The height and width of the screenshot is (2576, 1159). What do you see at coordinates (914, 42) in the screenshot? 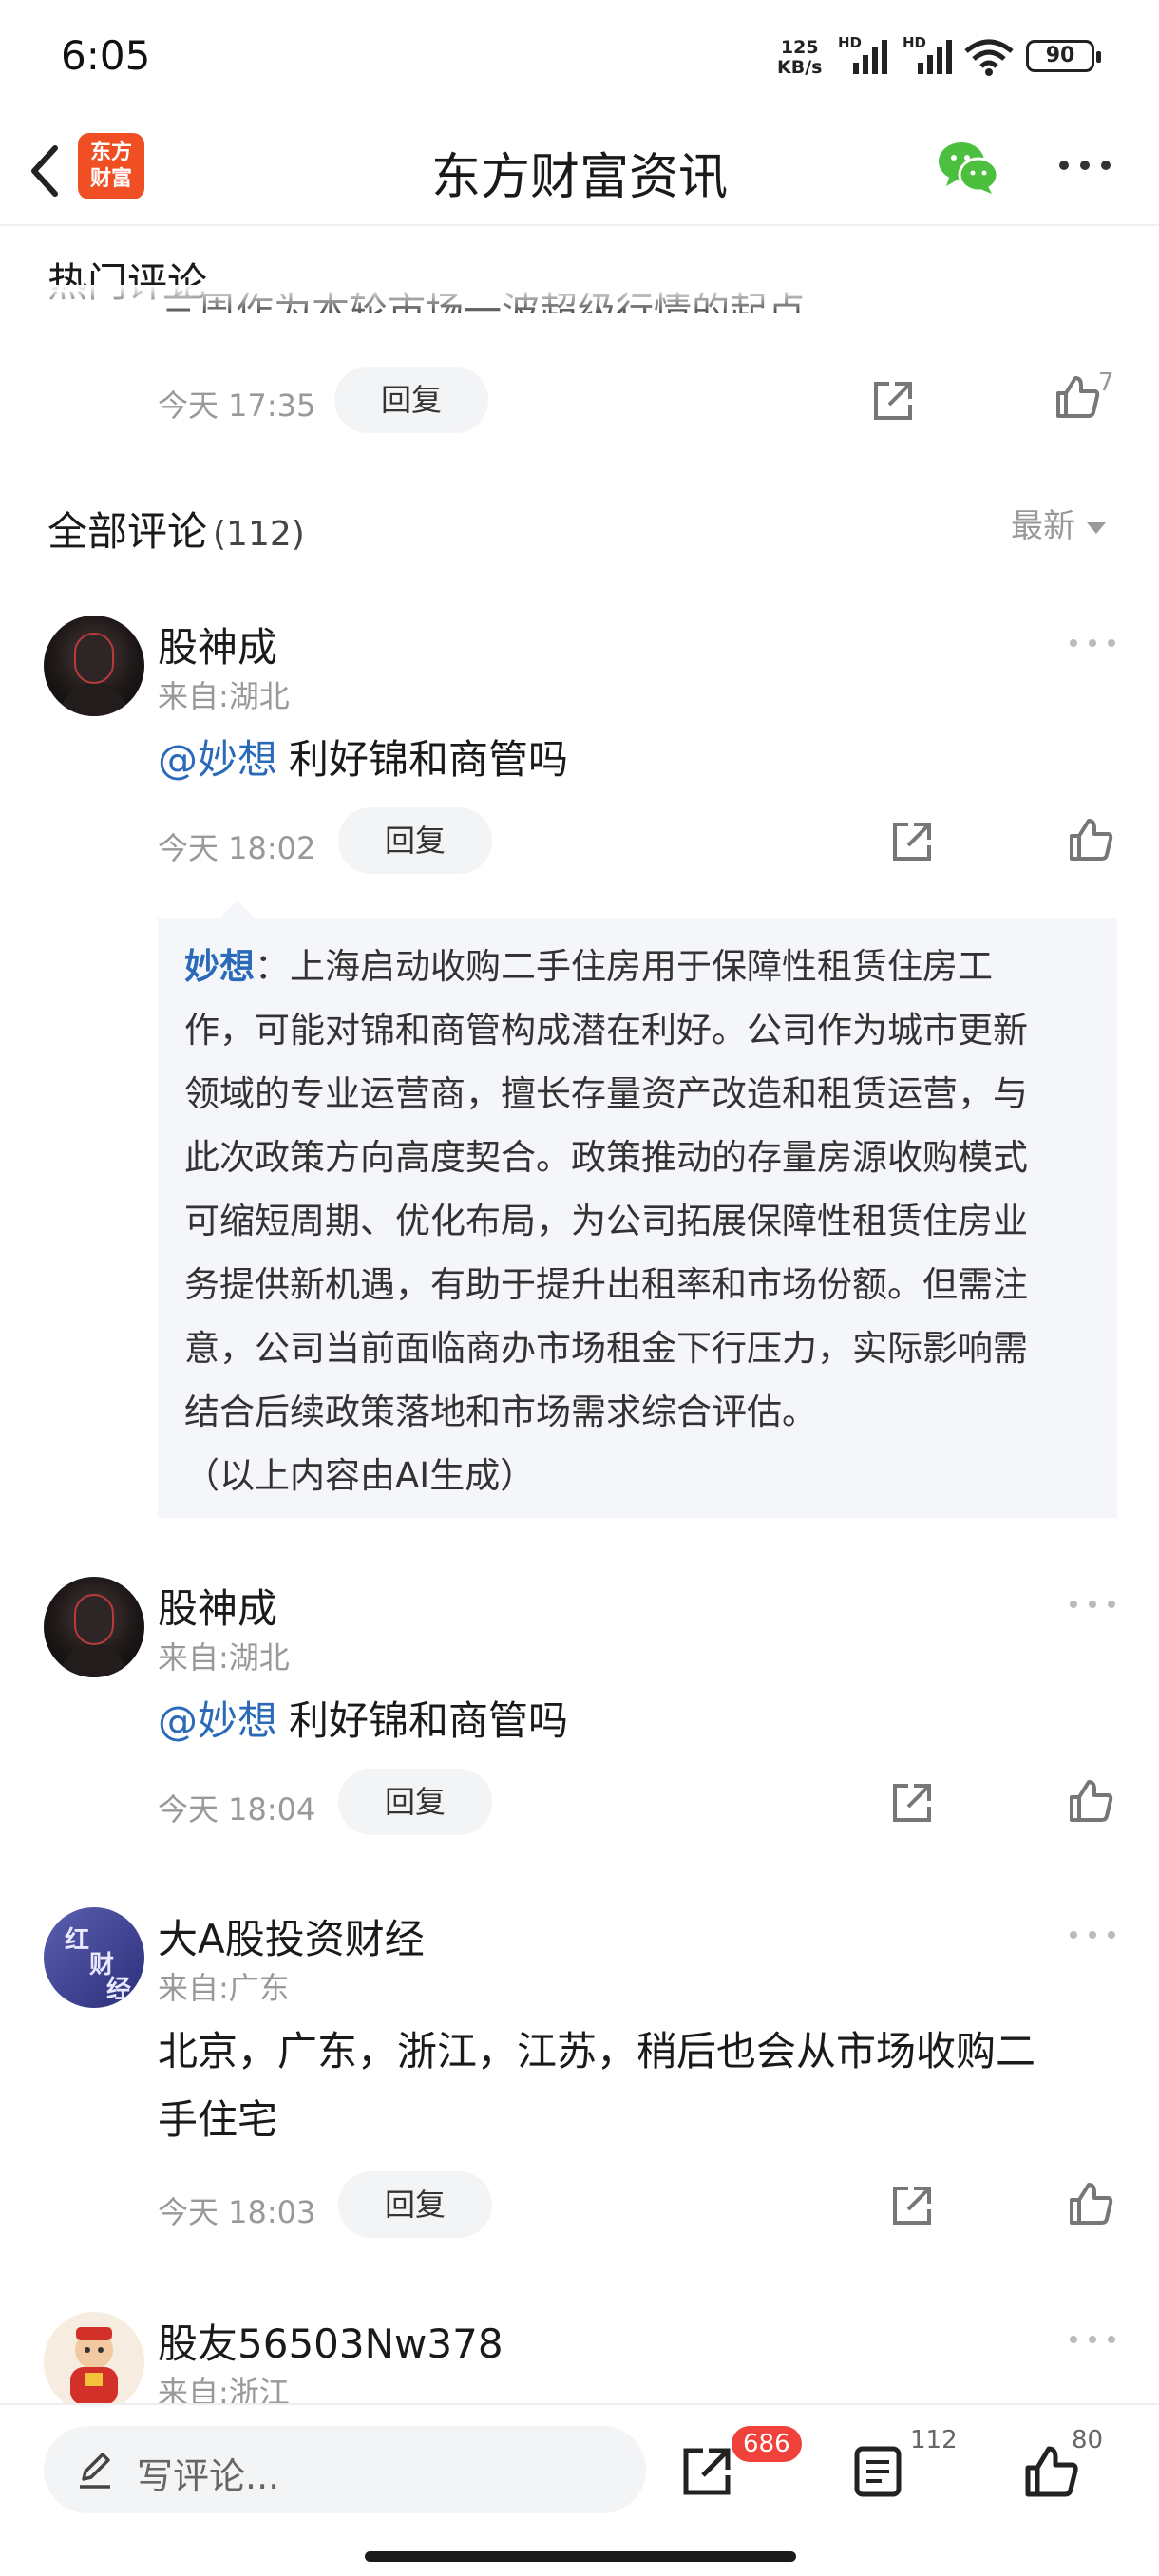
I see `signal-hd-label-2: HD` at bounding box center [914, 42].